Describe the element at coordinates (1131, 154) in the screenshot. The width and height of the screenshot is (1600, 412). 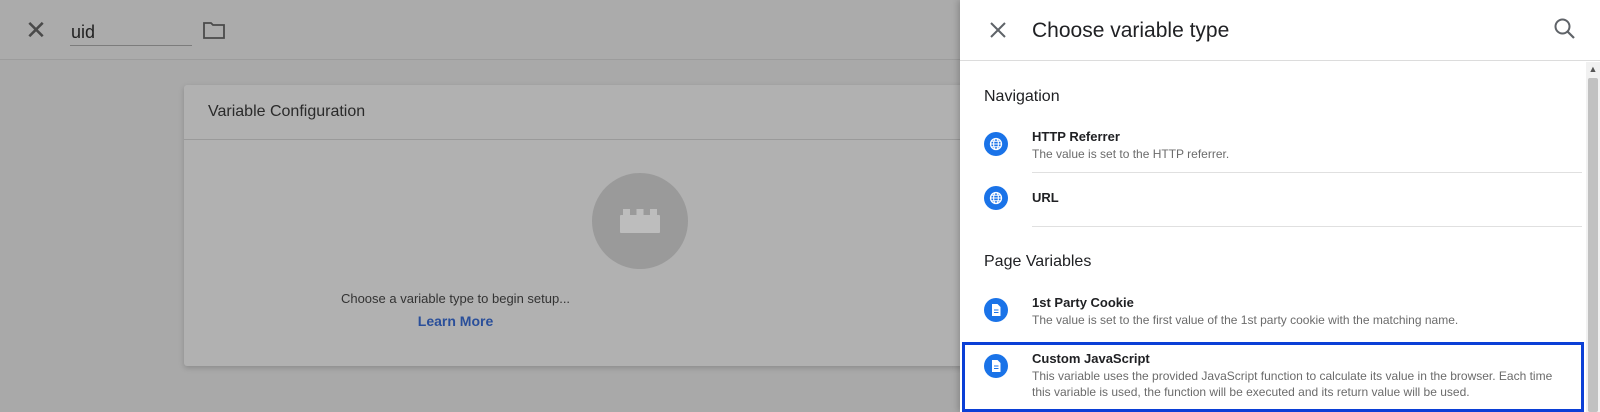
I see `item-description: The value is set to the HTTP referrer.` at that location.